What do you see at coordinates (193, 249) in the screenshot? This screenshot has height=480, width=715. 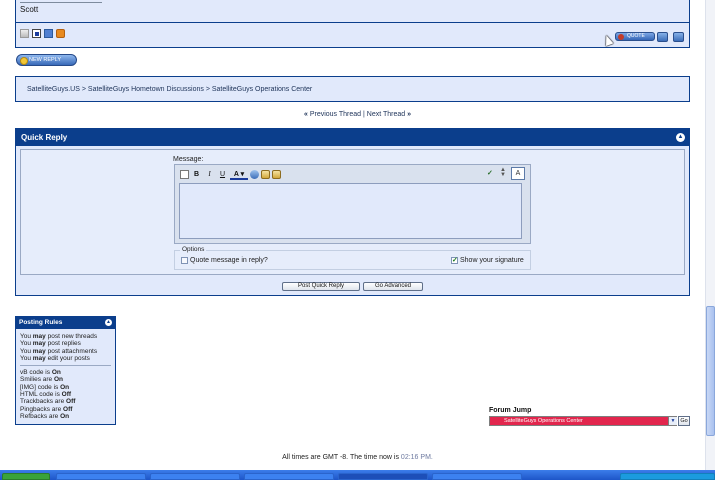 I see `options-legend: Options` at bounding box center [193, 249].